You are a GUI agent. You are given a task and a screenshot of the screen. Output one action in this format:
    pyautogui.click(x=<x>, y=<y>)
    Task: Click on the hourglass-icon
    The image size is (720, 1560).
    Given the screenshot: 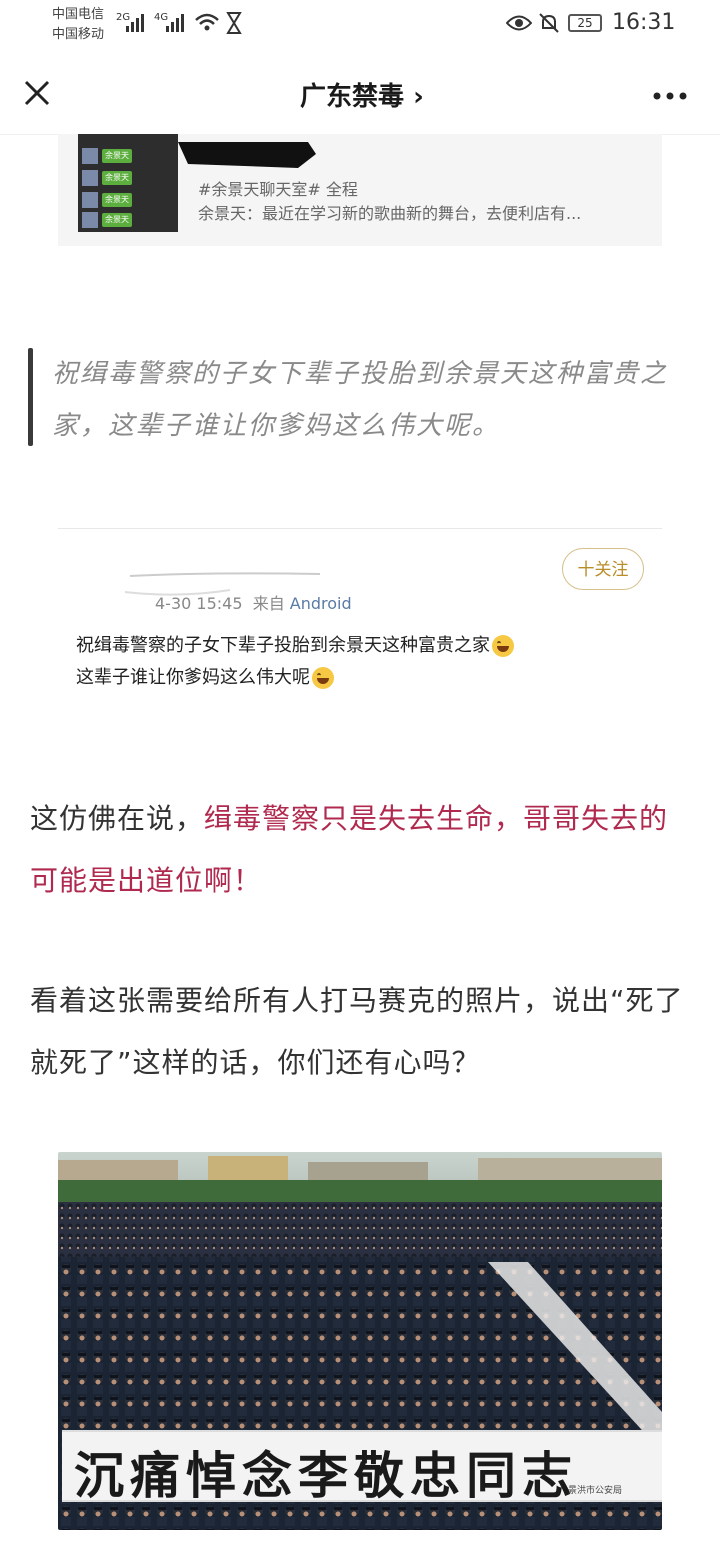 What is the action you would take?
    pyautogui.click(x=234, y=23)
    